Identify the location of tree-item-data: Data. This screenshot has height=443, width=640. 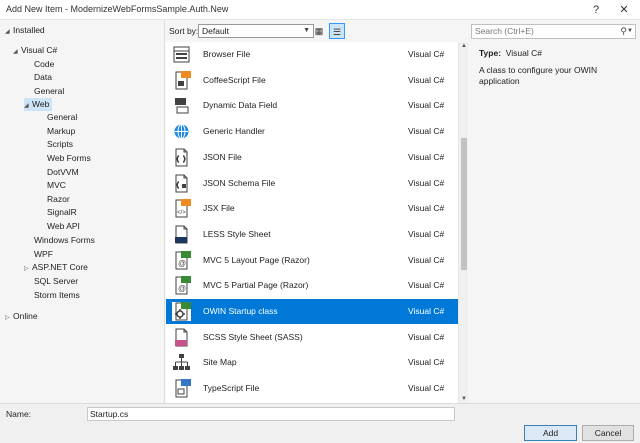
(43, 77).